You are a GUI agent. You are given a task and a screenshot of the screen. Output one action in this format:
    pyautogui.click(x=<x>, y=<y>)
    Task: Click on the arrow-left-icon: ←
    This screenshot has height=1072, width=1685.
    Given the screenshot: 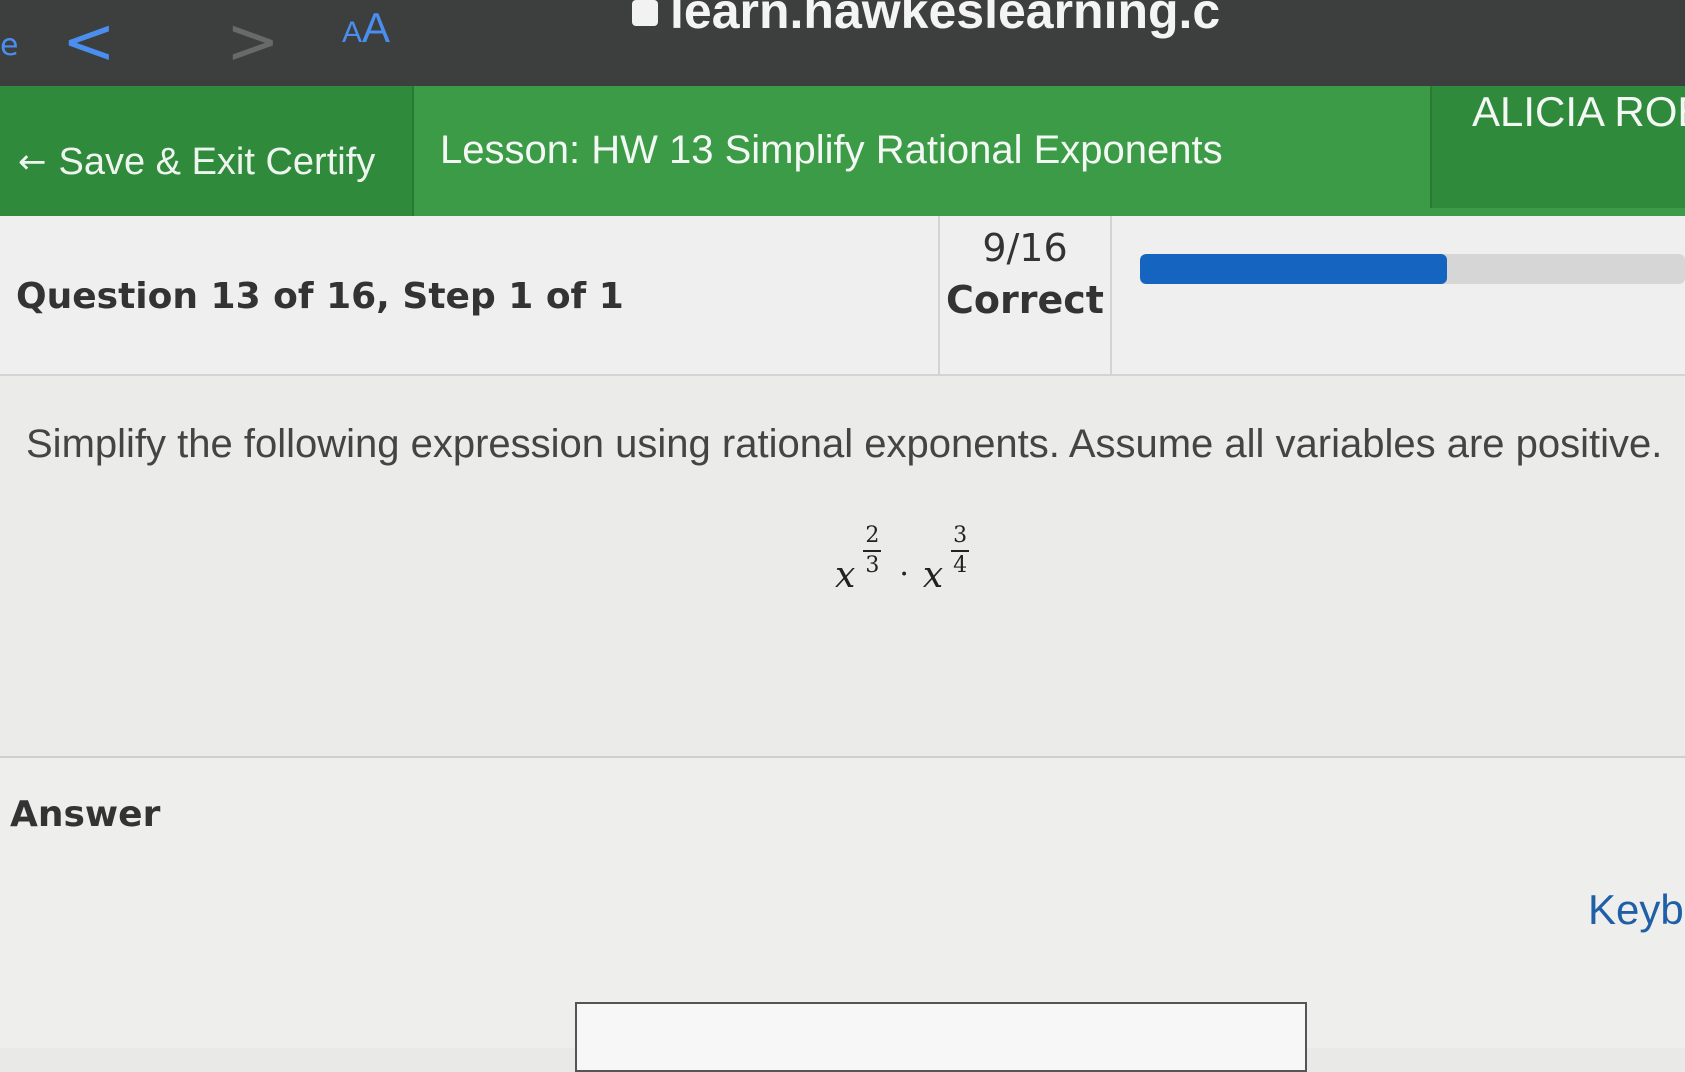 What is the action you would take?
    pyautogui.click(x=32, y=162)
    